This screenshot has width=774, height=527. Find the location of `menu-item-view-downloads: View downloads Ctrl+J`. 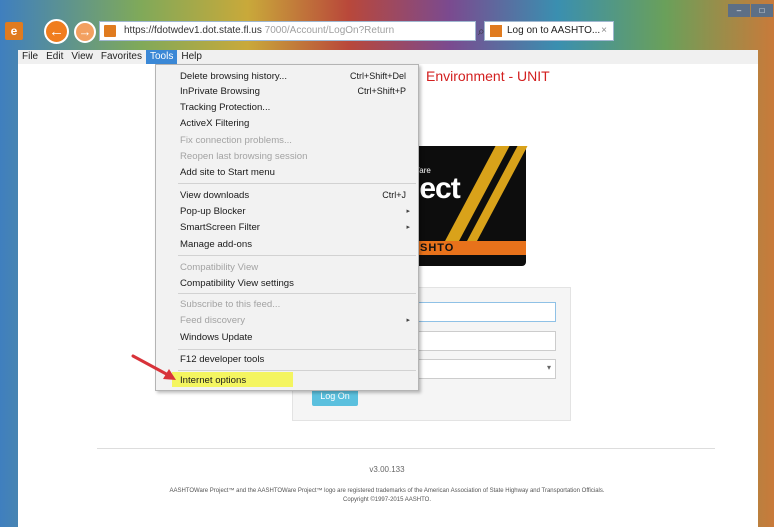

menu-item-view-downloads: View downloads Ctrl+J is located at coordinates (298, 195).